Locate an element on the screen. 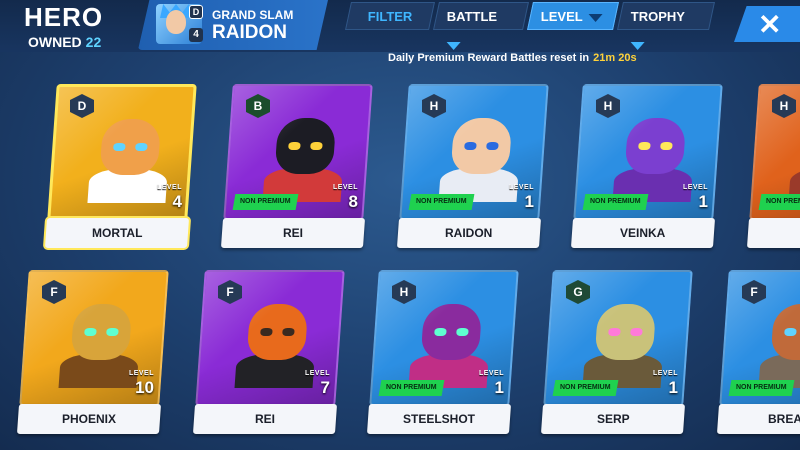  owned-count-label: OWNED 22 is located at coordinates (64, 42).